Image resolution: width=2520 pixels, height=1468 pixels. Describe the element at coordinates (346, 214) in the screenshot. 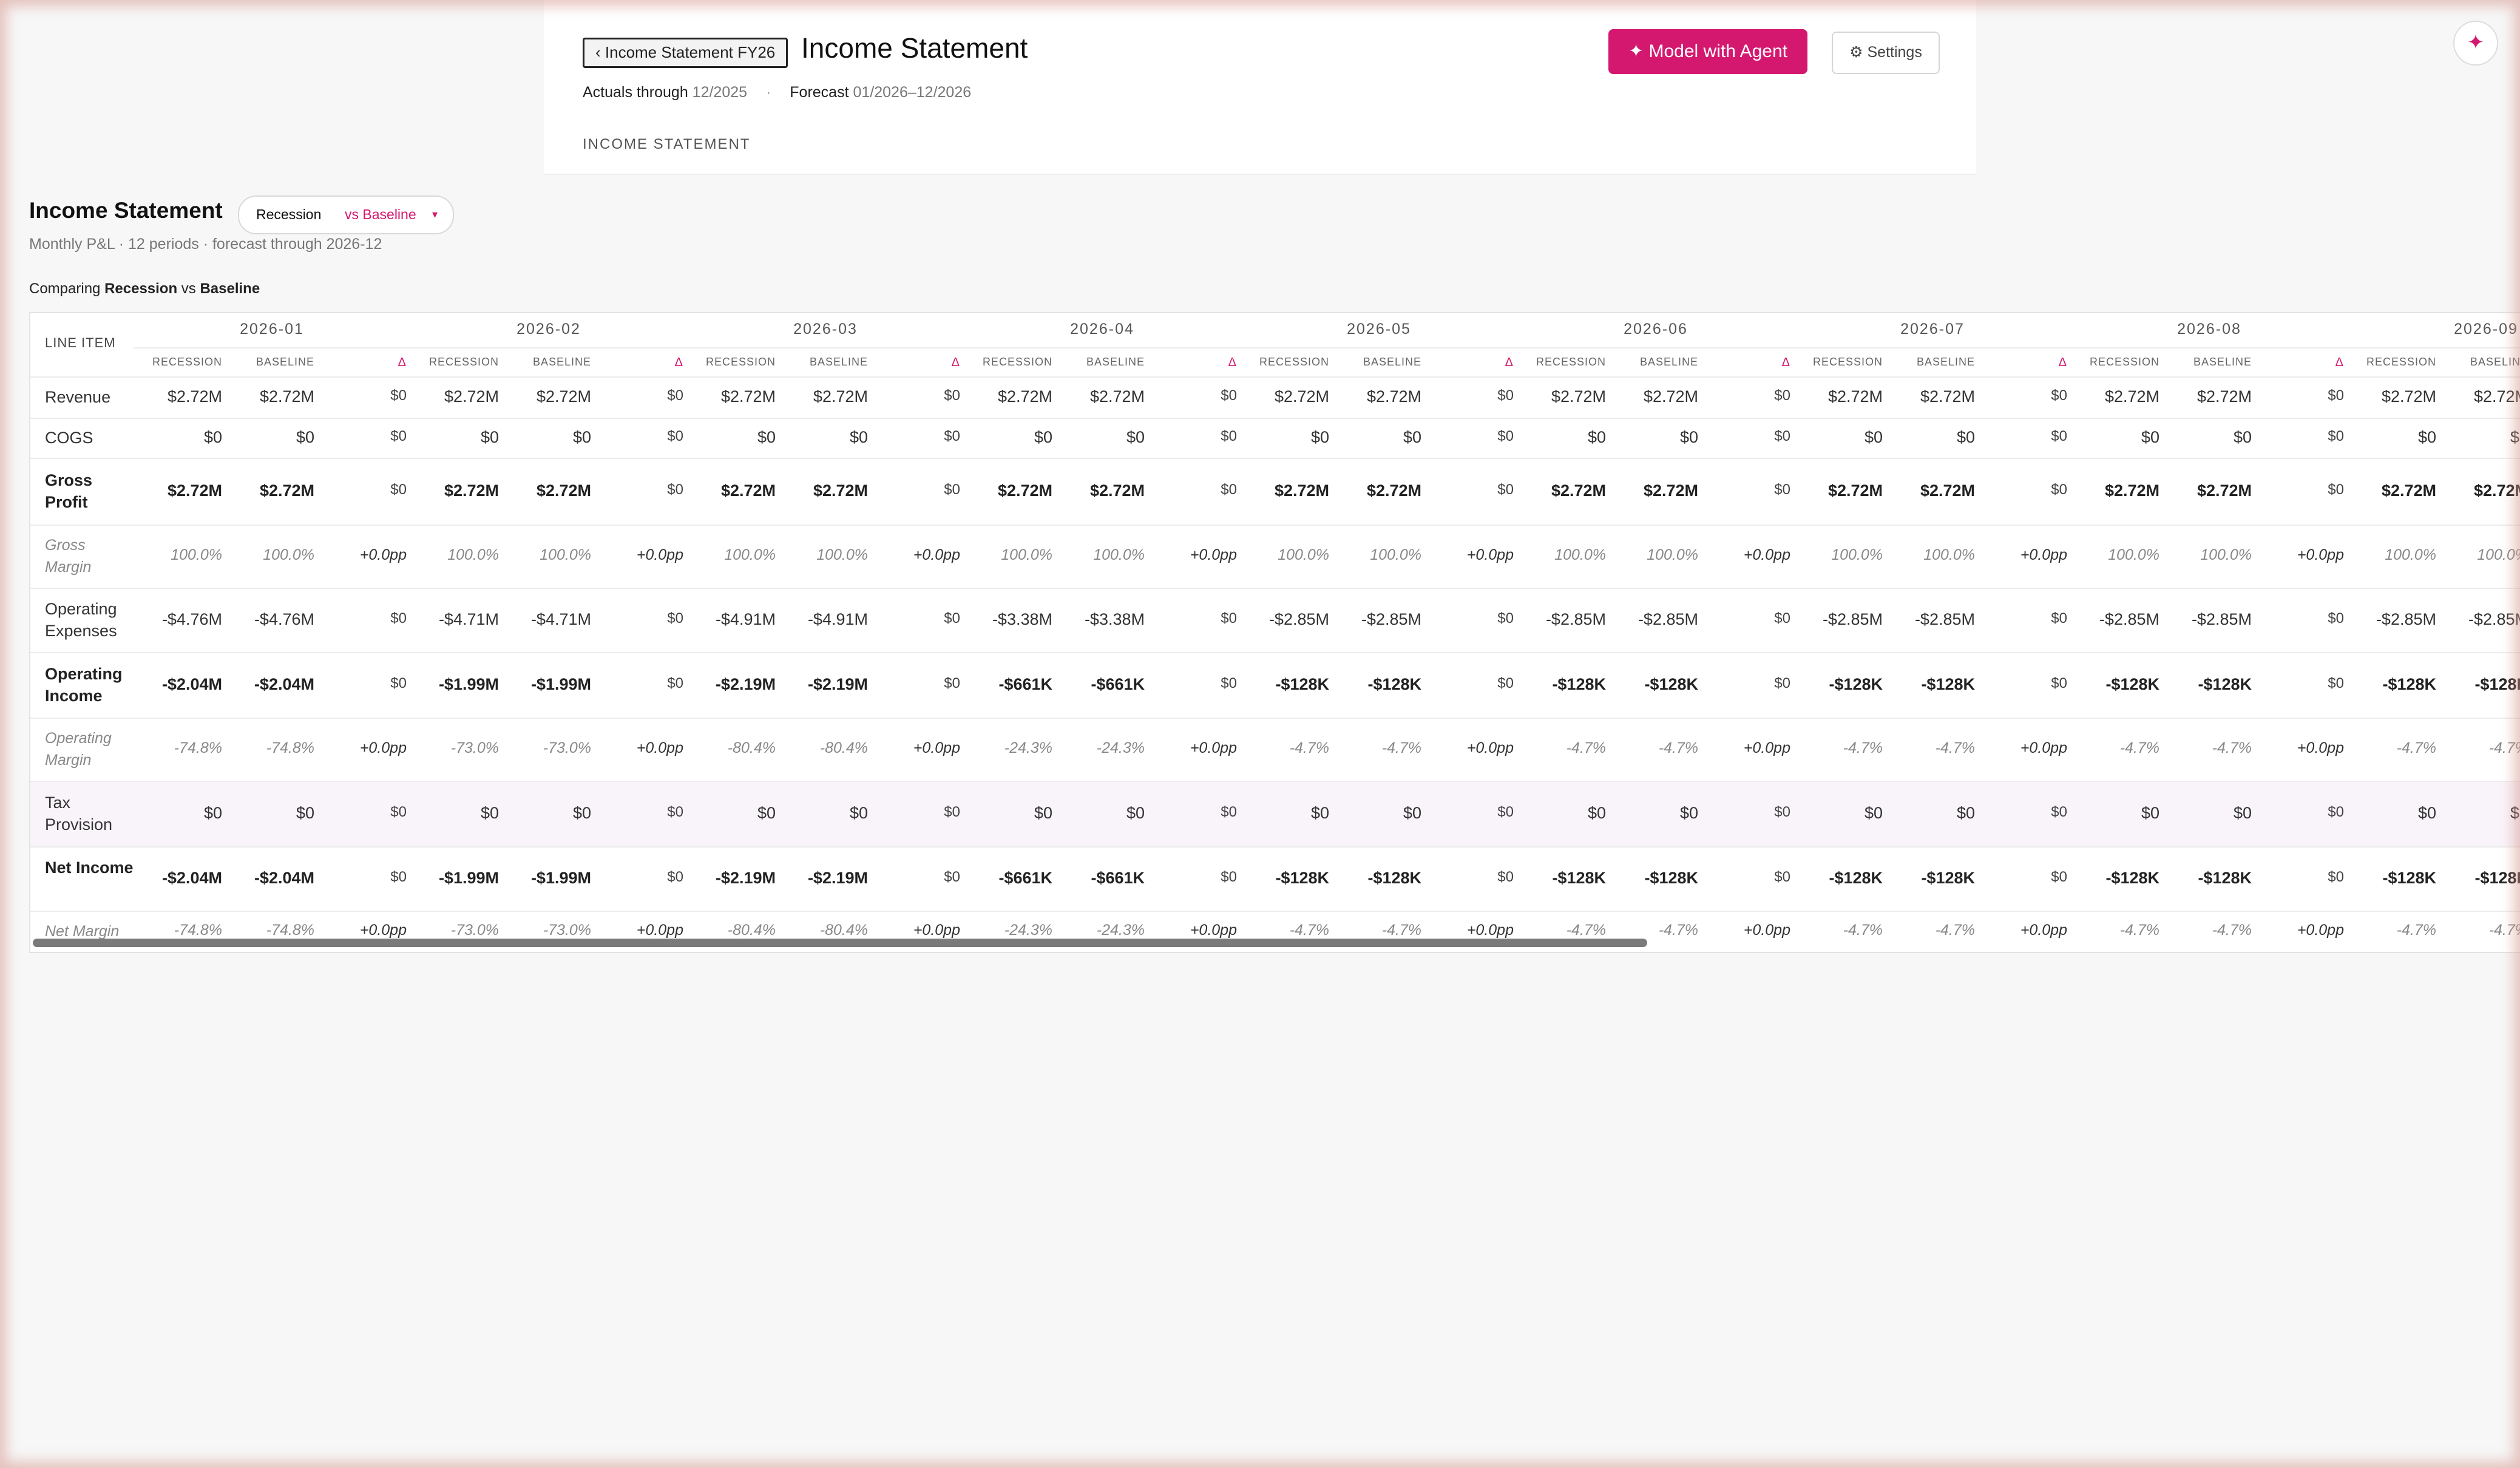

I see `scenario-selector: Recession vs Baseline ▾` at that location.